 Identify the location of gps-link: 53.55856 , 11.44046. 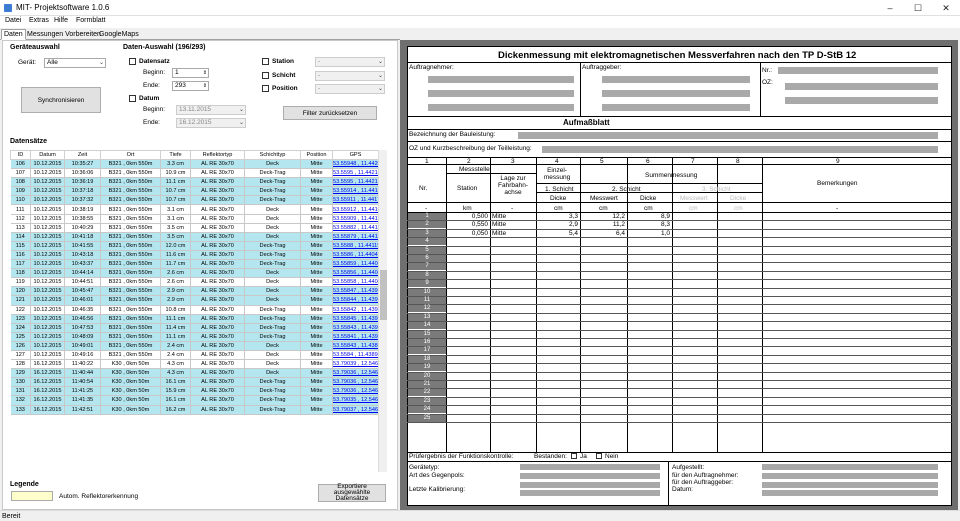
(355, 273).